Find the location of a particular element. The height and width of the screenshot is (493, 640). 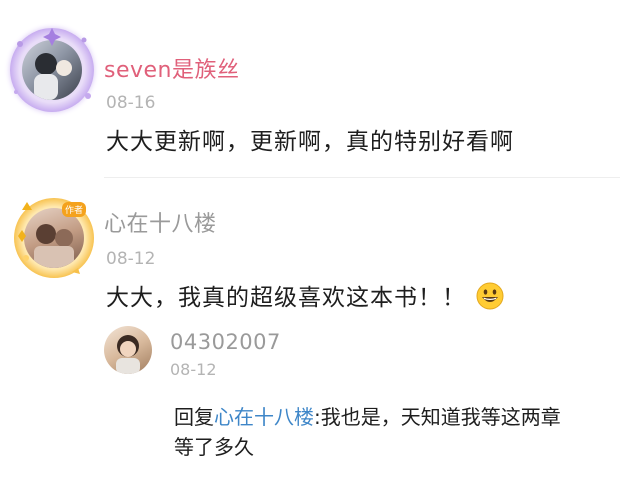

avatar-photo-icon is located at coordinates (128, 354).